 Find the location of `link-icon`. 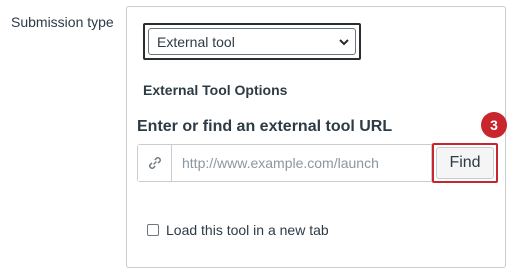

link-icon is located at coordinates (154, 163).